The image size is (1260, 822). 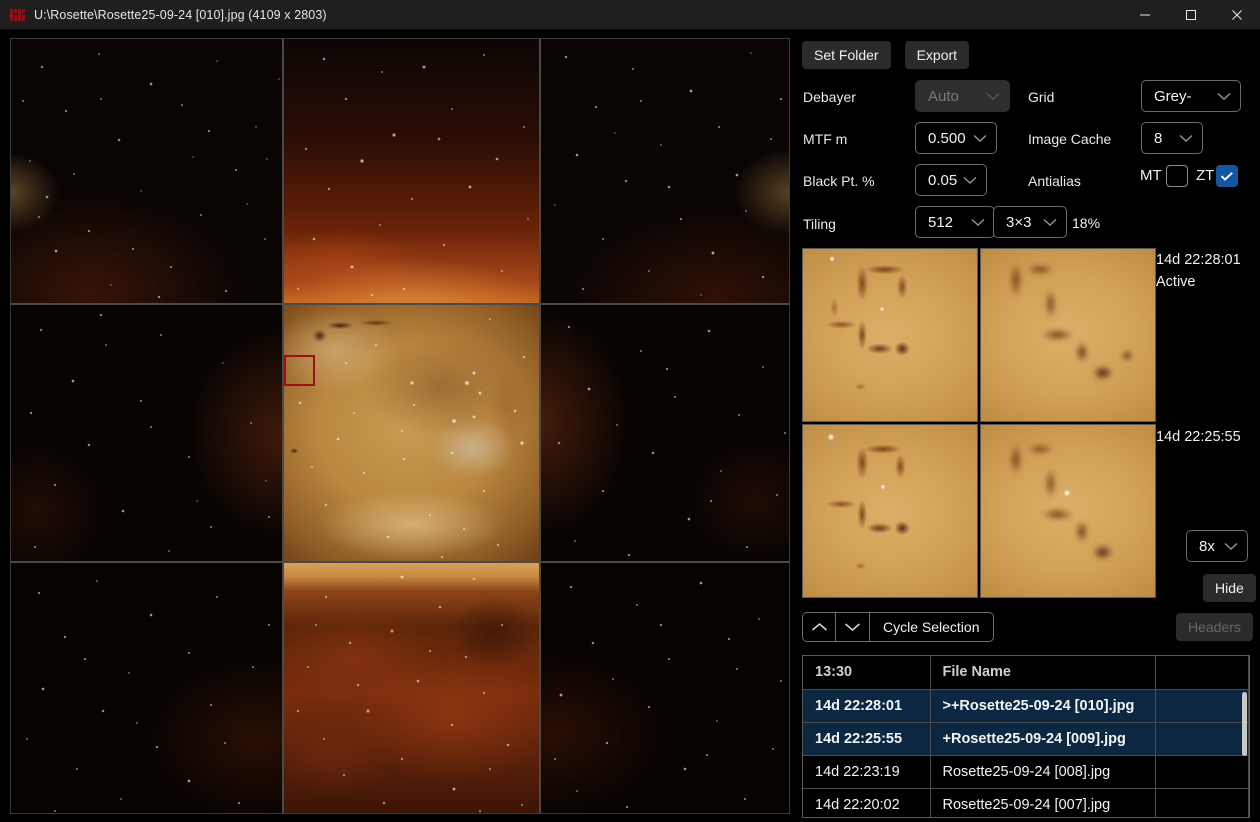 I want to click on row-filename: Rosette25-09-24 [008].jpg, so click(x=1043, y=772).